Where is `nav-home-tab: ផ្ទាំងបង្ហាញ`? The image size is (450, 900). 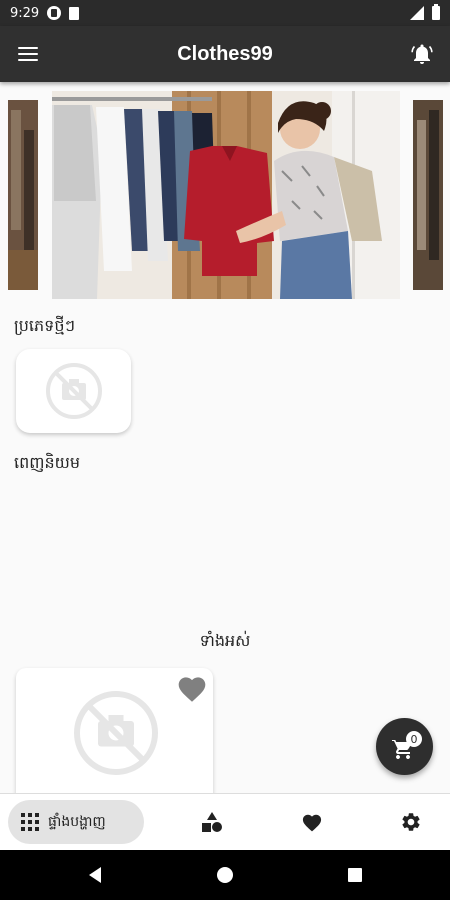
nav-home-tab: ផ្ទាំងបង្ហាញ is located at coordinates (76, 822).